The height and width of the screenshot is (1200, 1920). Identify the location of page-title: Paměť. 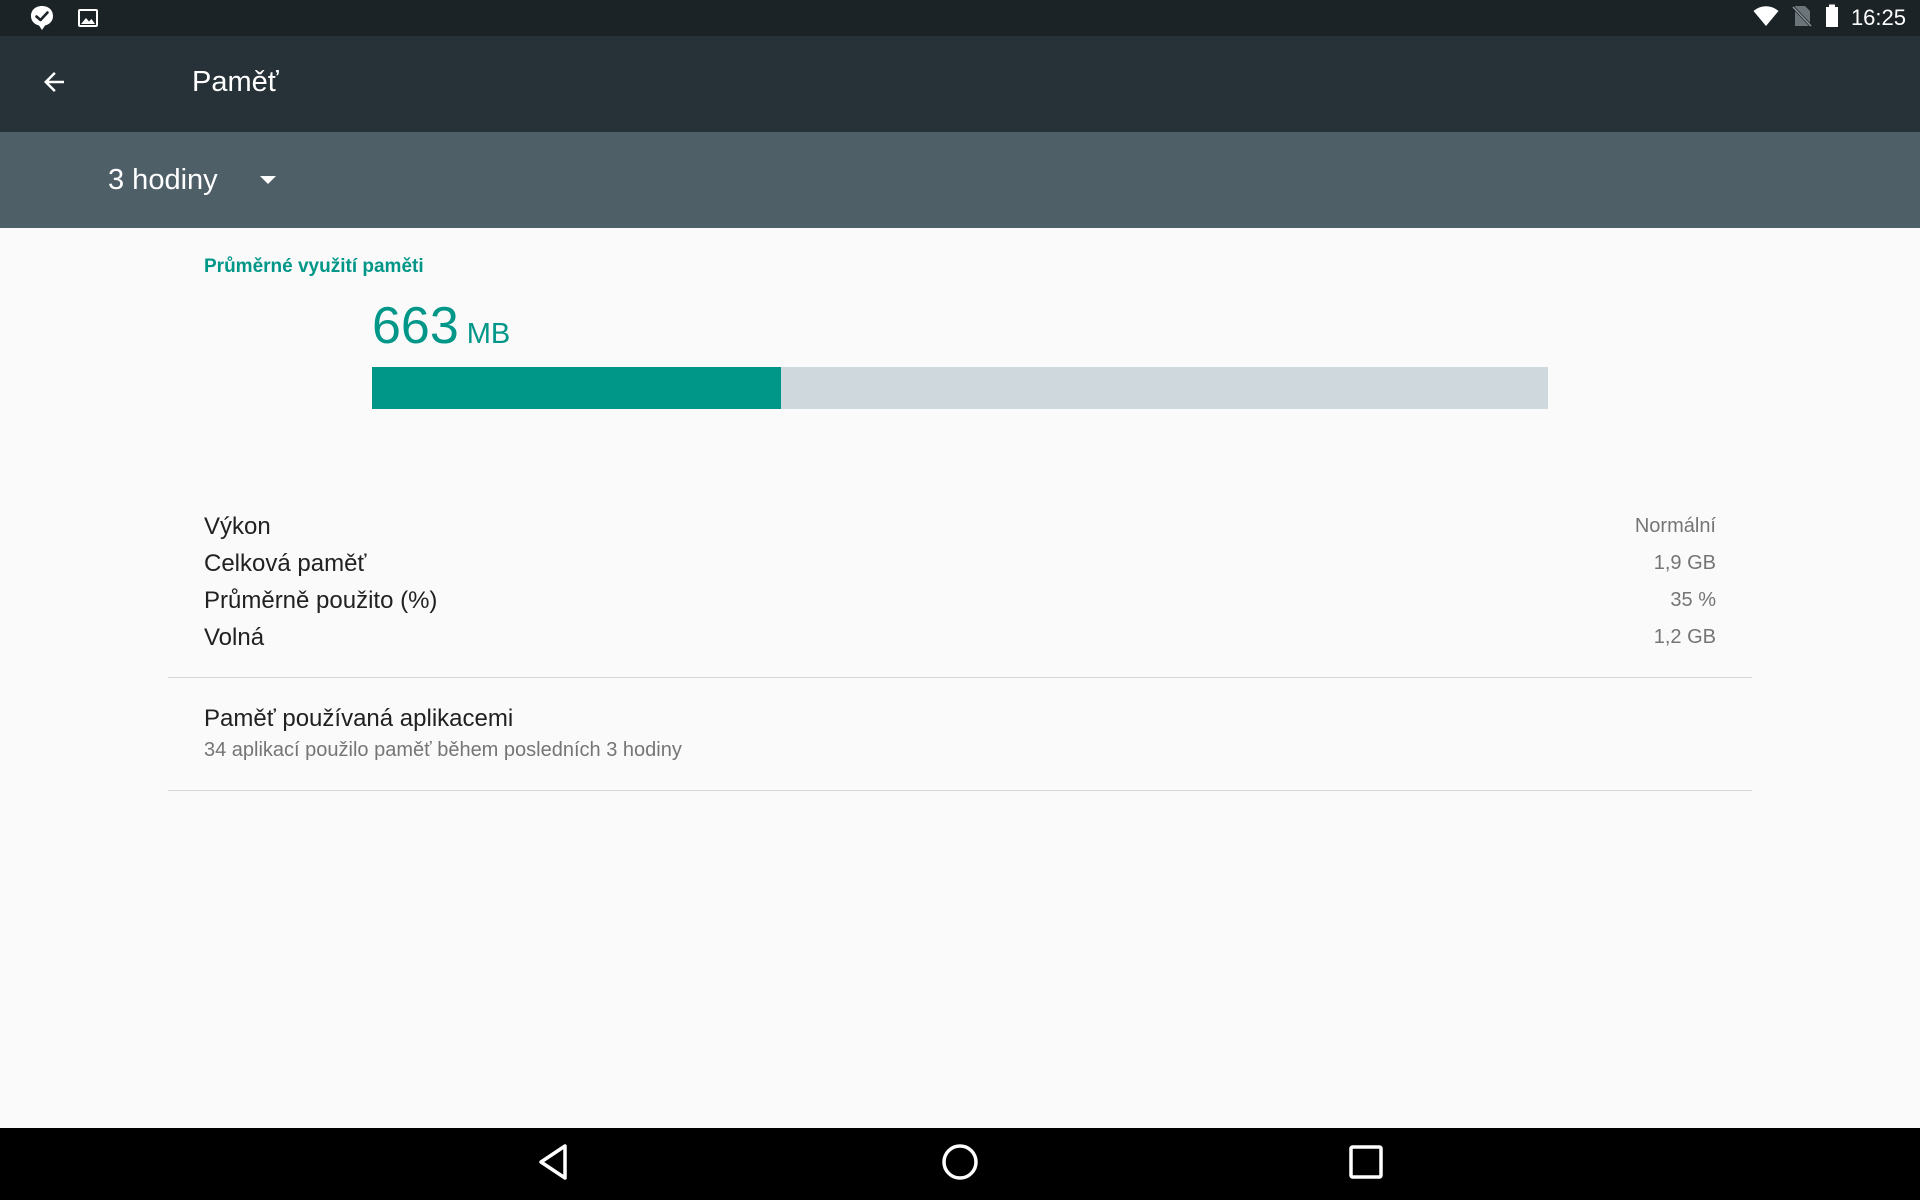
(235, 82).